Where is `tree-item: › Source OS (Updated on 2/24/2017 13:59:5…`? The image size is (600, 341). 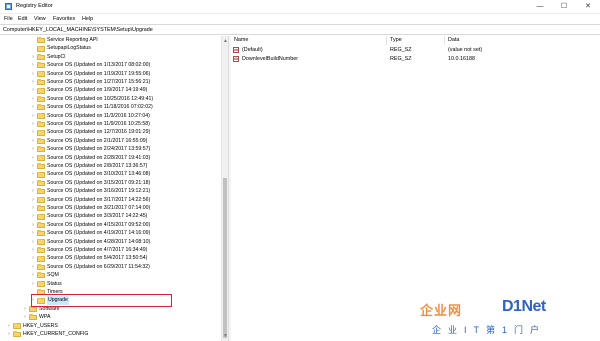
tree-item: › Source OS (Updated on 2/24/2017 13:59:5… is located at coordinates (110, 149).